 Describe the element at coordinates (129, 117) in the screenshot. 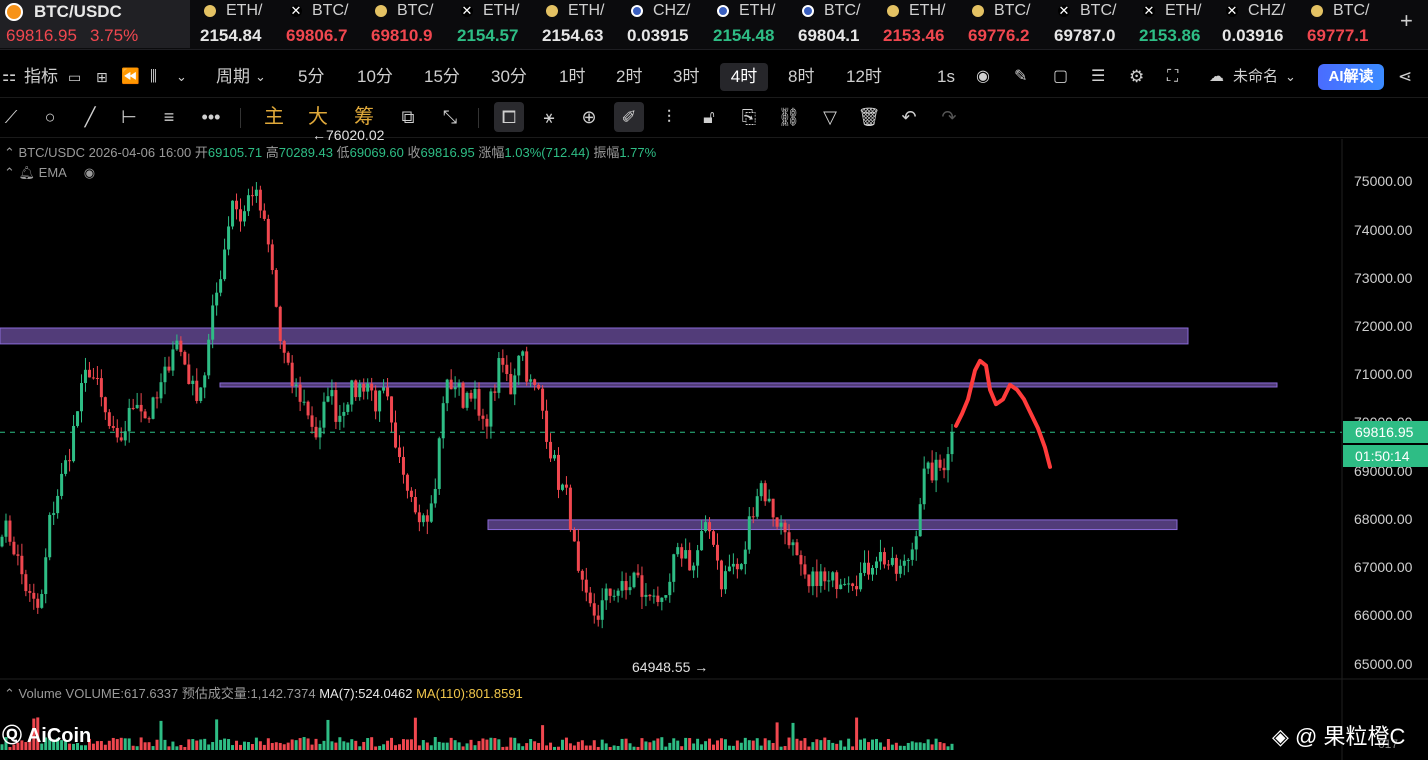

I see `hline-tool-icon: ⊢` at that location.